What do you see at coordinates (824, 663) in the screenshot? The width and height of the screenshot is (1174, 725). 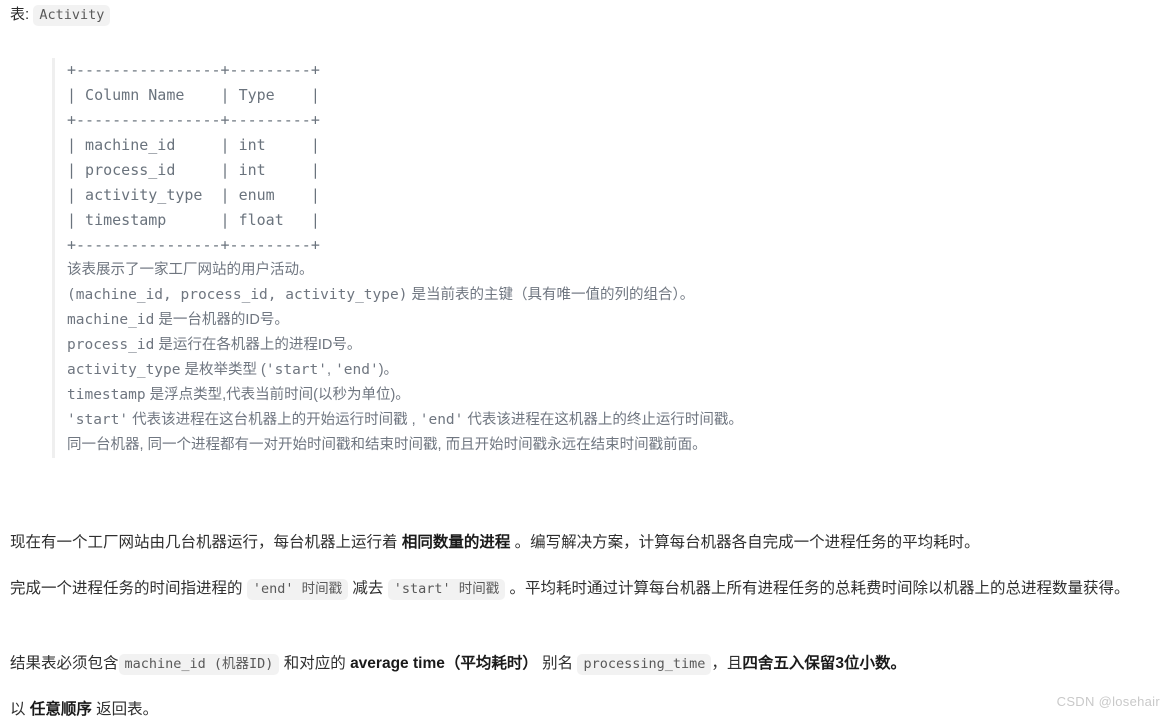 I see `paragraph-emphasis: 四舍五入保留3位小数。` at bounding box center [824, 663].